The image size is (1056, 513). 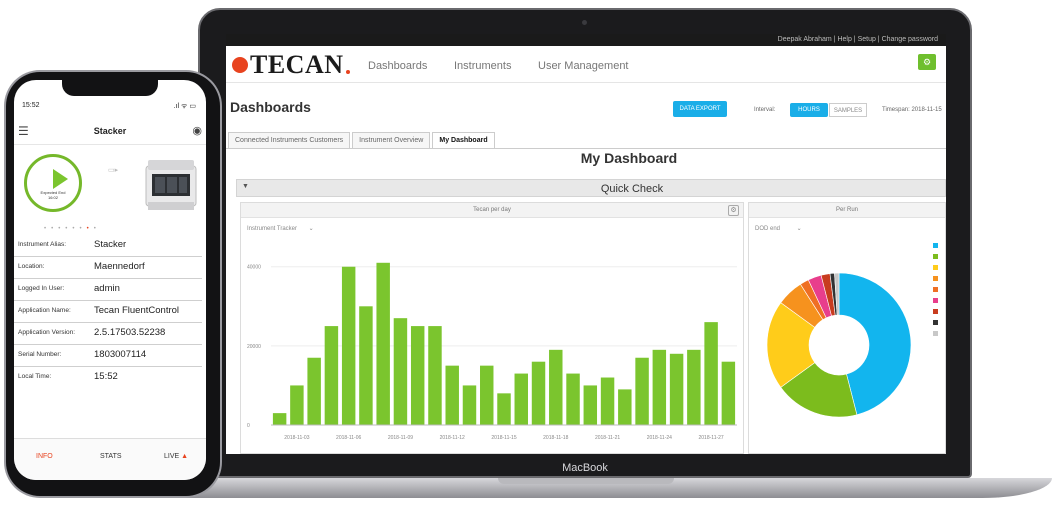 What do you see at coordinates (197, 130) in the screenshot?
I see `eye-icon: ◉` at bounding box center [197, 130].